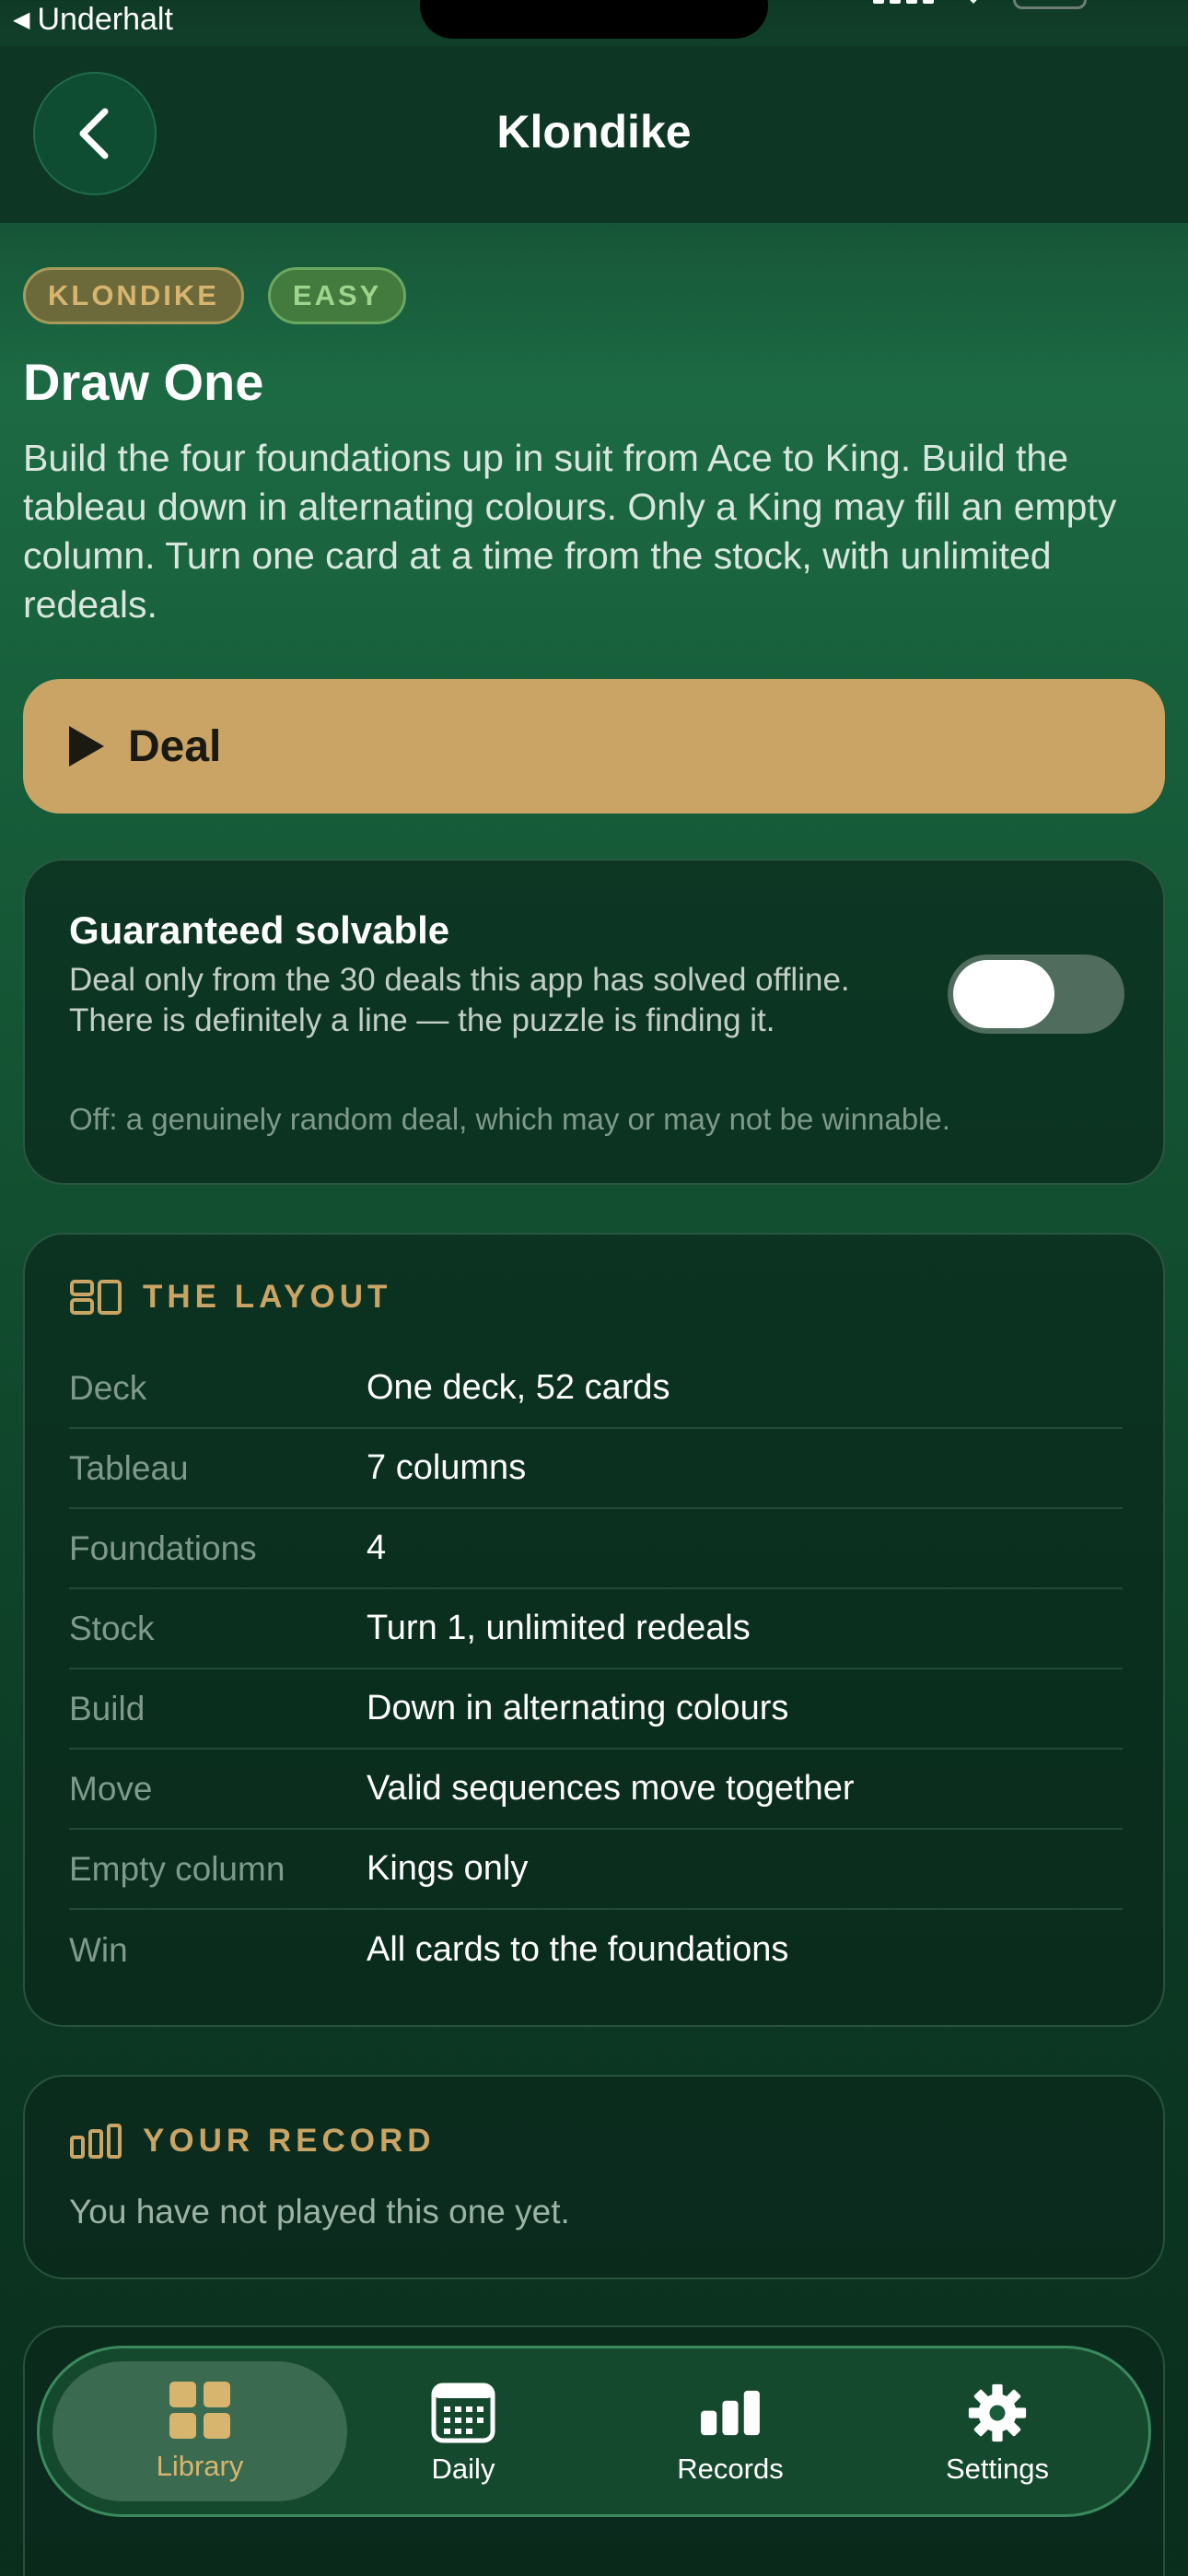 Image resolution: width=1188 pixels, height=2576 pixels. What do you see at coordinates (133, 295) in the screenshot?
I see `tag-klondike: KLONDIKE` at bounding box center [133, 295].